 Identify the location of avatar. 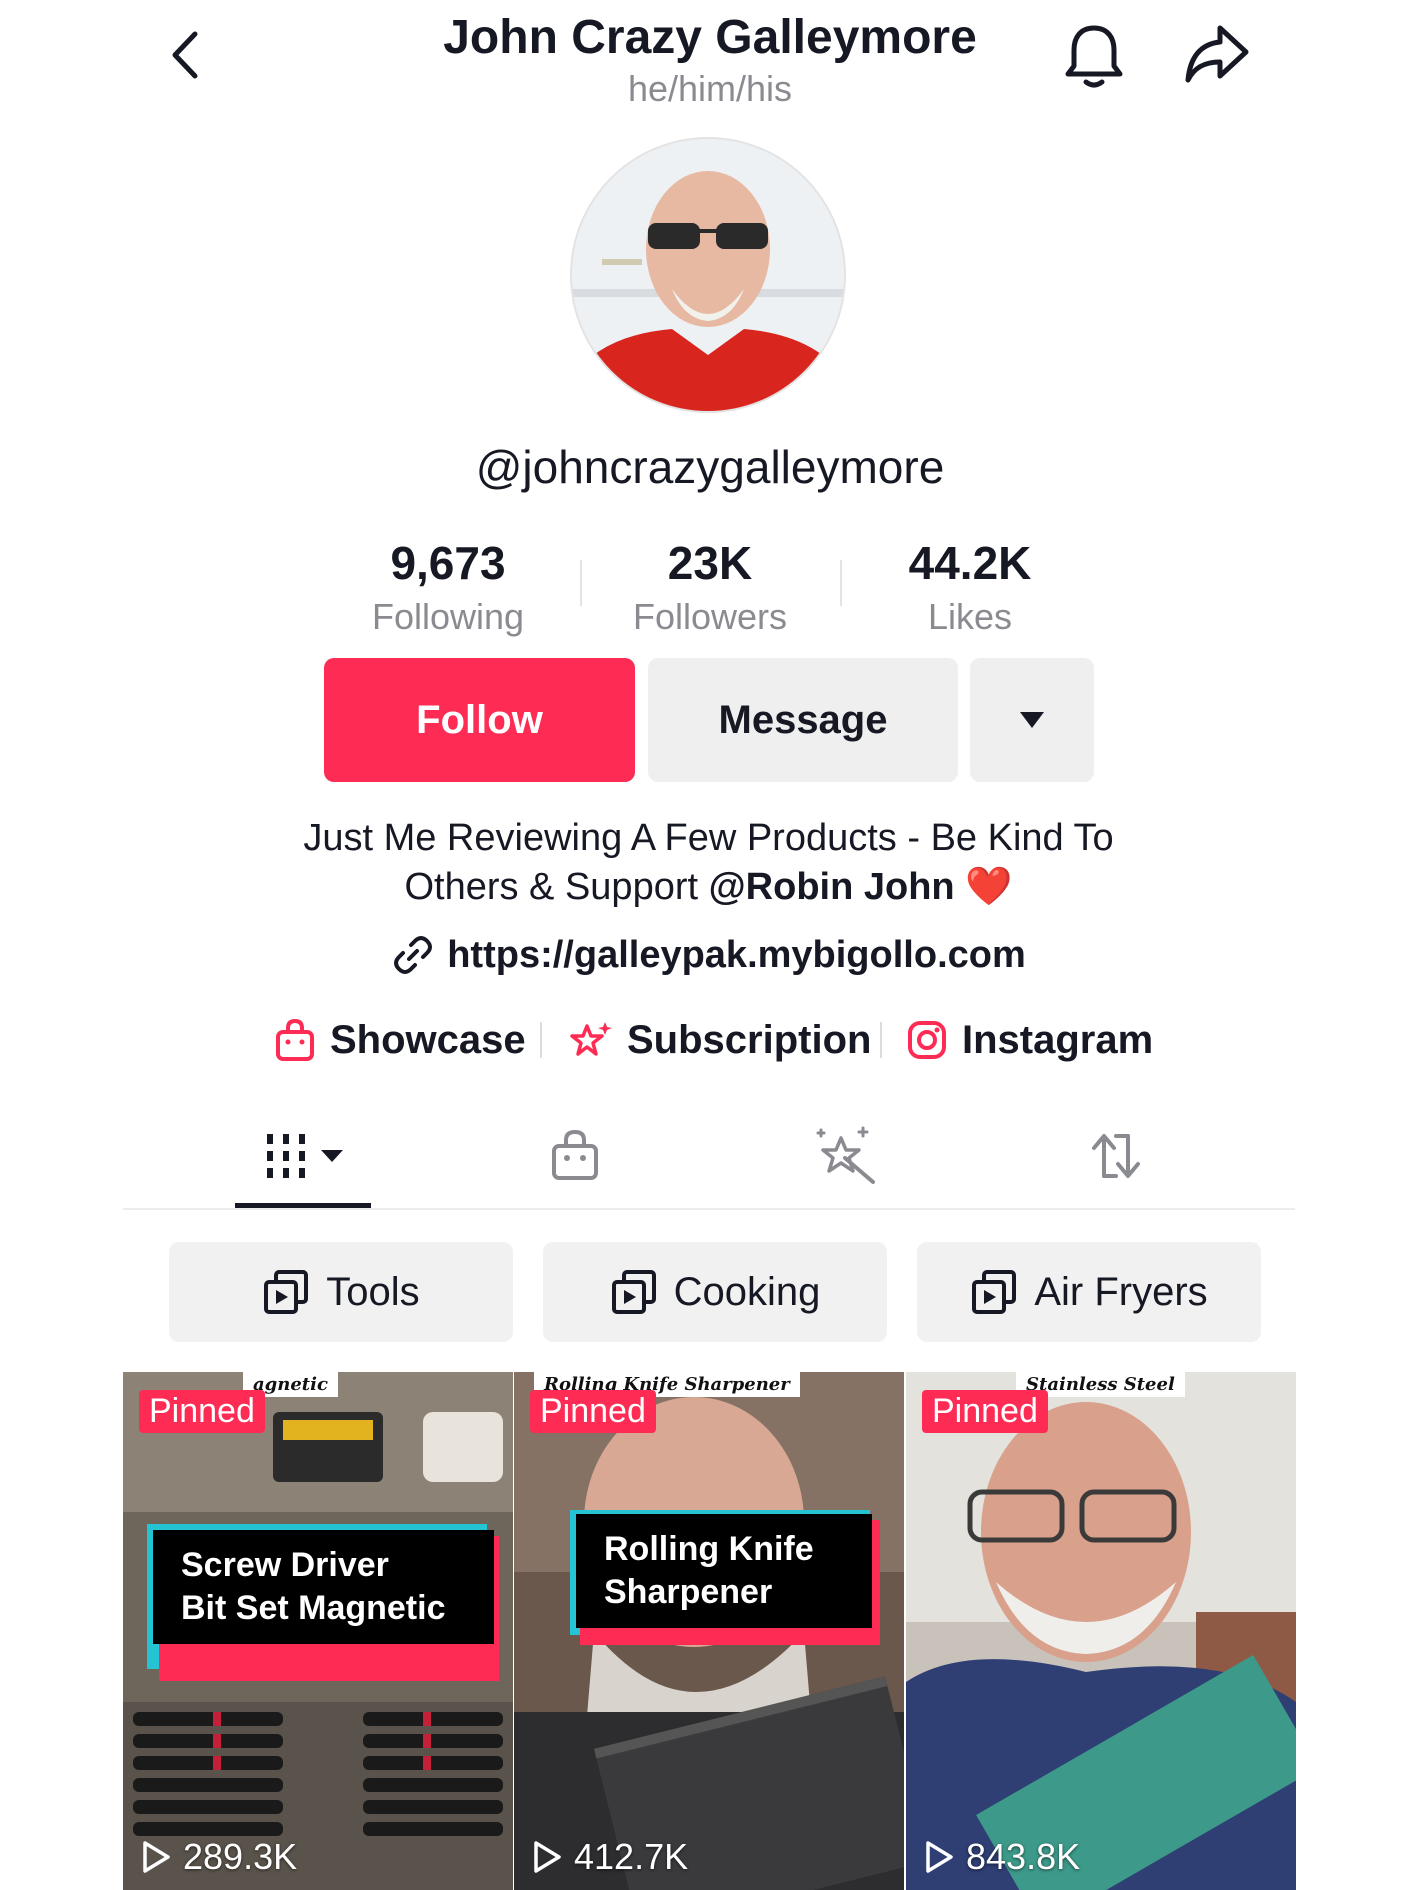
(708, 275).